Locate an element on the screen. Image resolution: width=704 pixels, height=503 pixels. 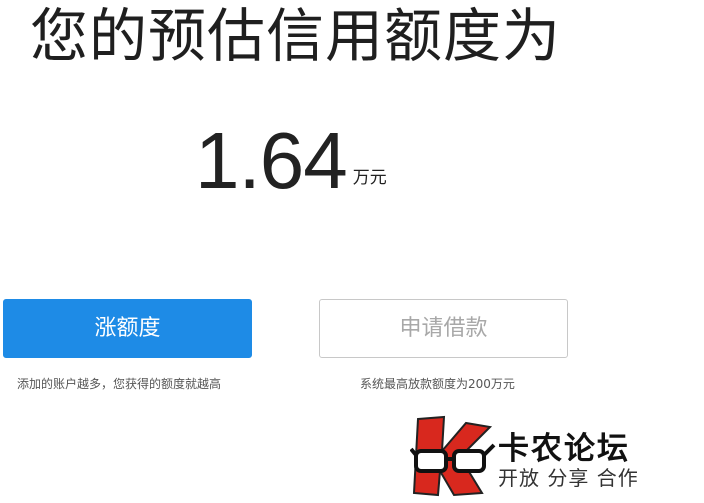
apply-loan-button: 申请借款 is located at coordinates (443, 328).